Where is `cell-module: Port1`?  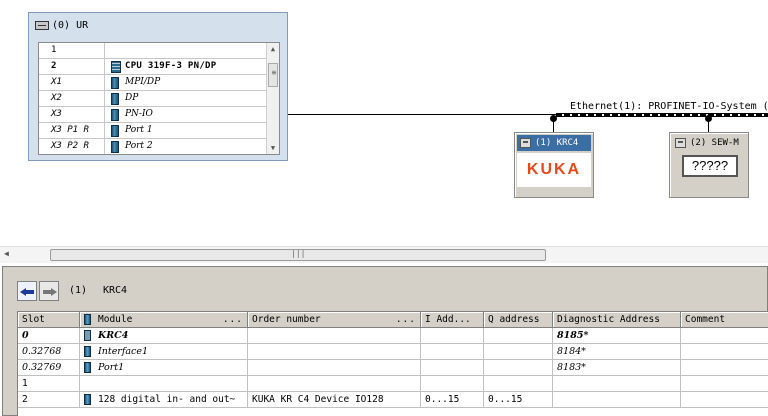 cell-module: Port1 is located at coordinates (111, 367).